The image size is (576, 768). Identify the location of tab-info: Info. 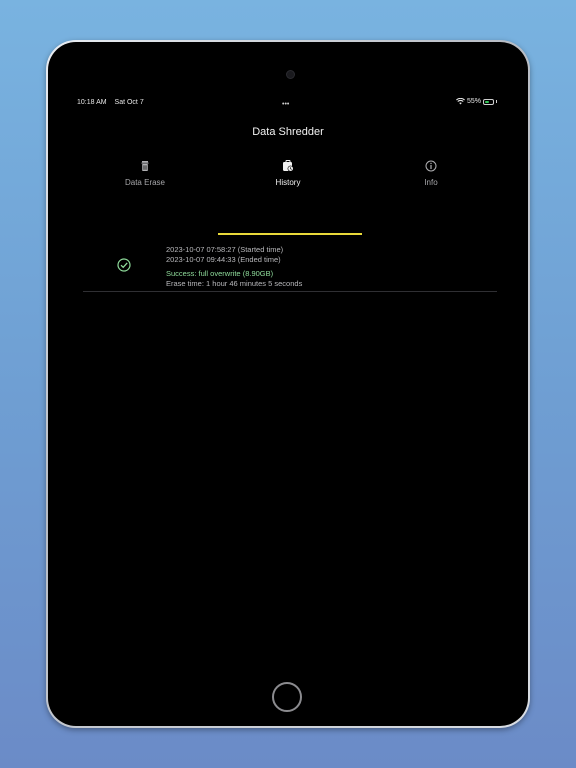
(431, 178).